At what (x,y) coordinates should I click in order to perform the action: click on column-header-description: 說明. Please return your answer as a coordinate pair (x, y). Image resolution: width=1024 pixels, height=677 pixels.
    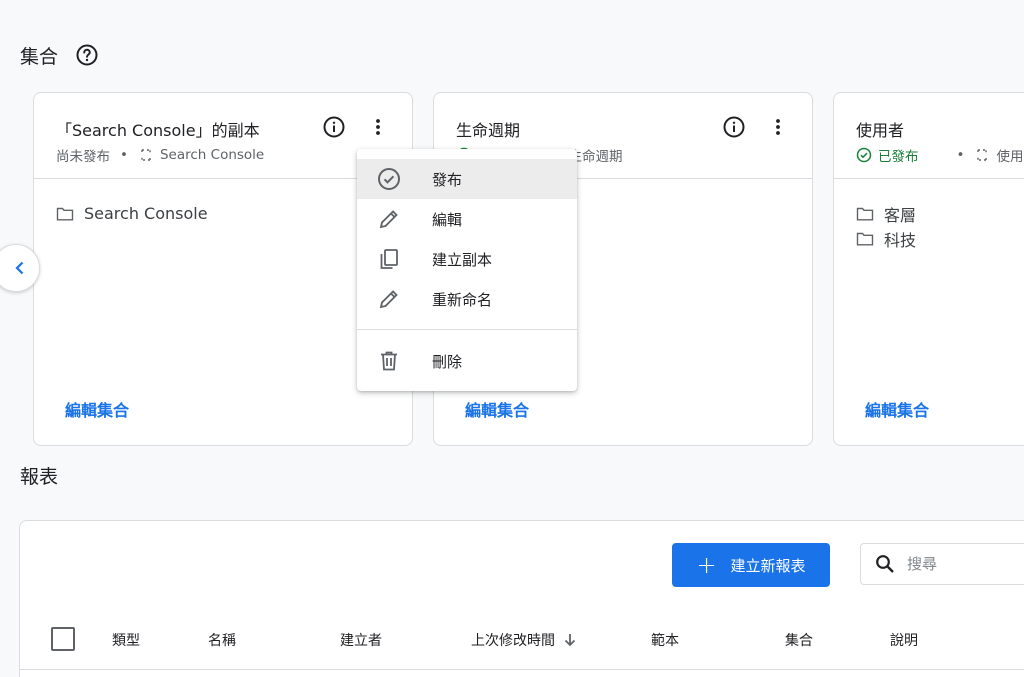
    Looking at the image, I should click on (904, 640).